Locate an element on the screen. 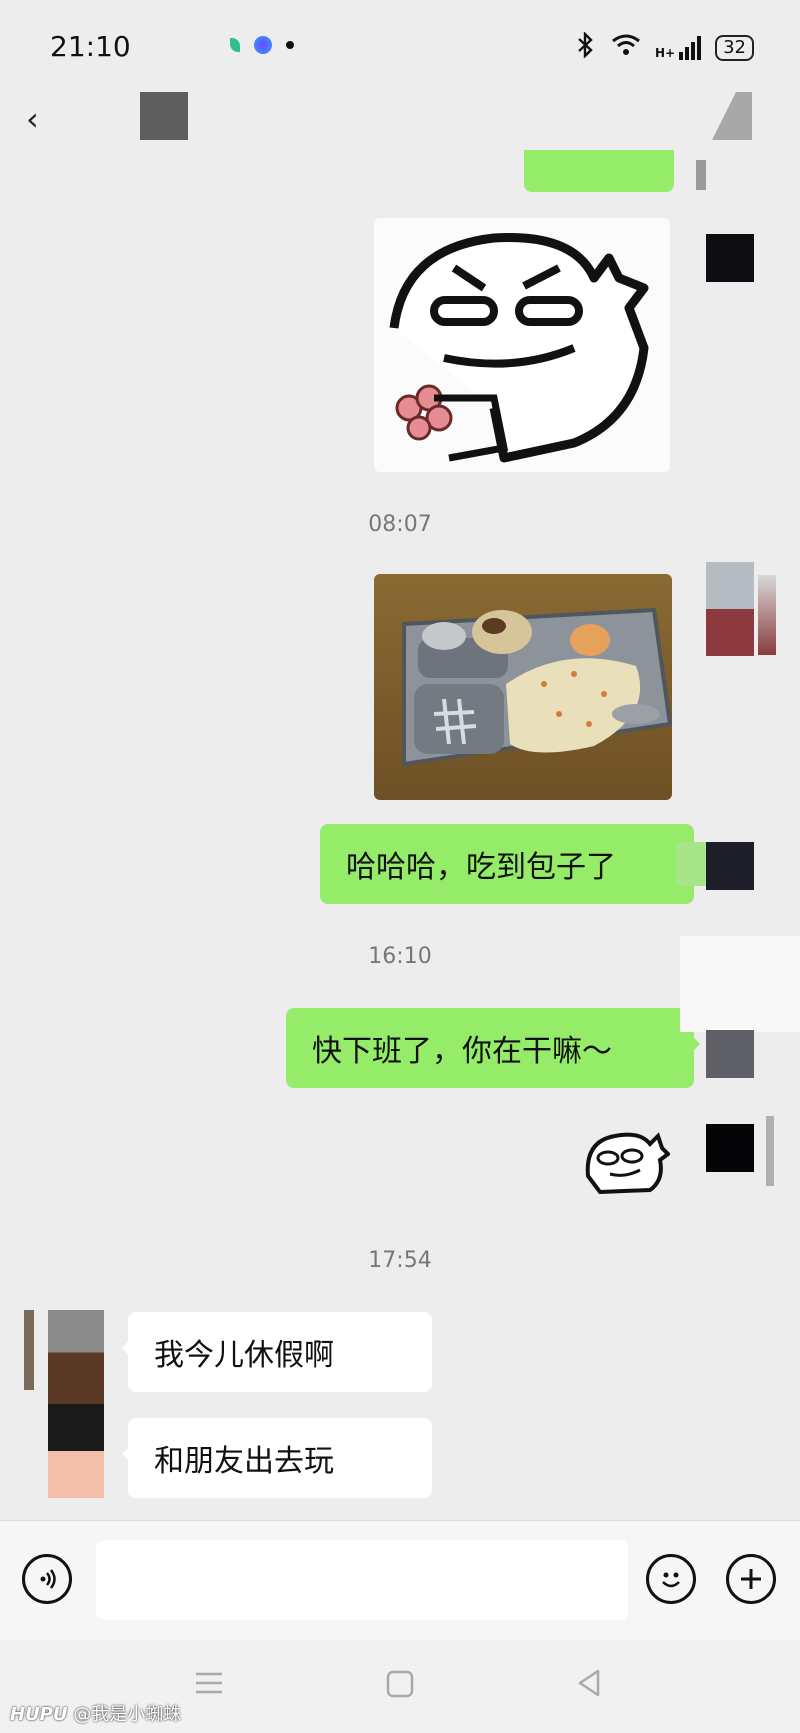  sticker-image is located at coordinates (522, 345).